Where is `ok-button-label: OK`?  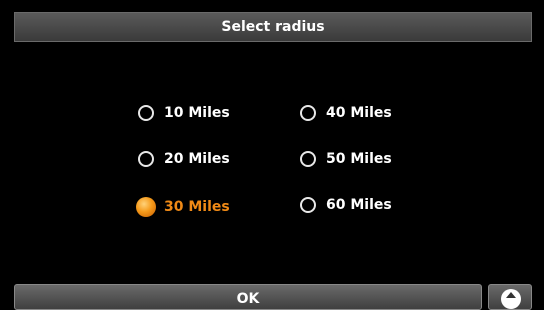
ok-button-label: OK is located at coordinates (248, 299).